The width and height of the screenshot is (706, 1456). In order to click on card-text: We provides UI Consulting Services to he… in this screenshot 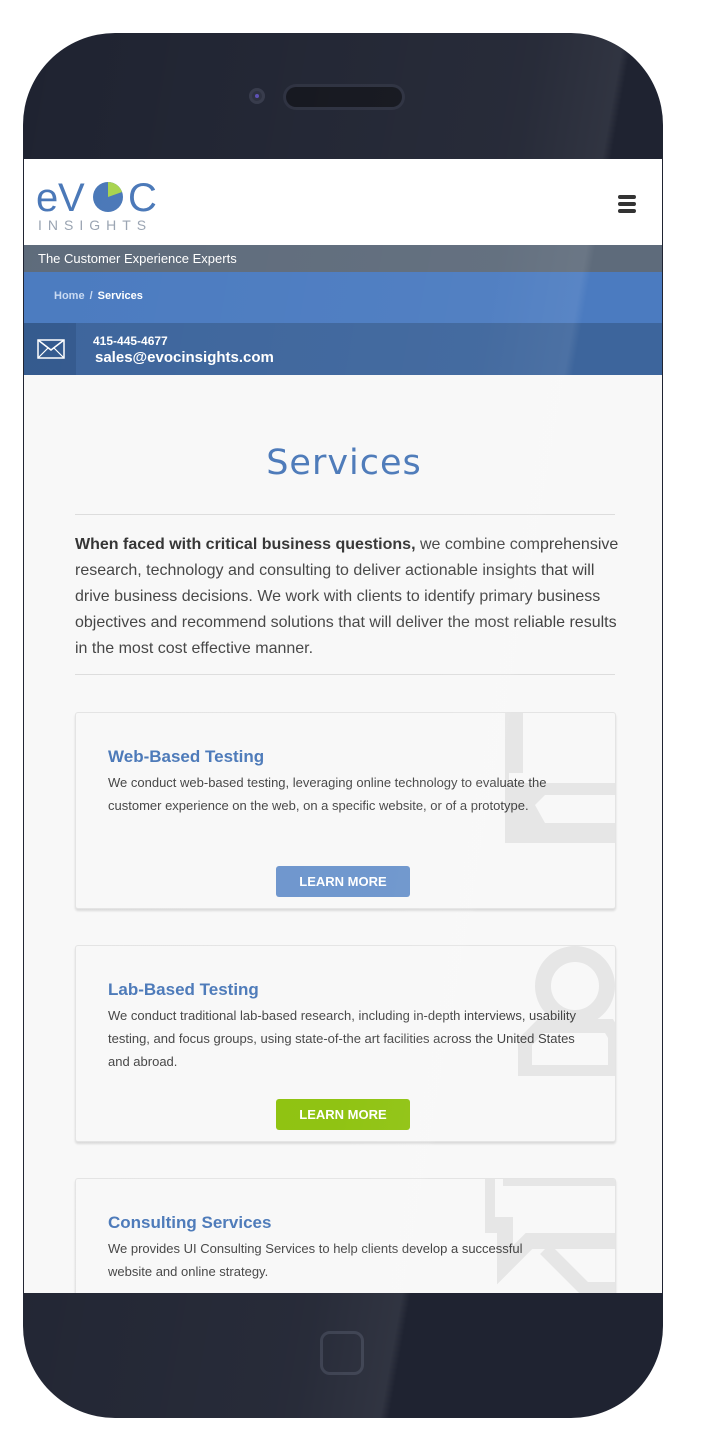, I will do `click(315, 1260)`.